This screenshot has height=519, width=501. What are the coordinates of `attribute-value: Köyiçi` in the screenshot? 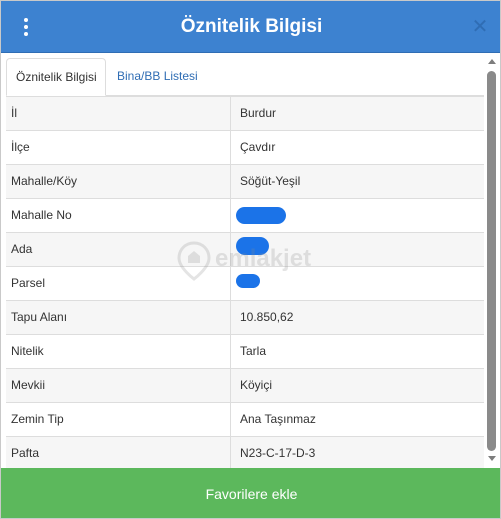 It's located at (357, 385).